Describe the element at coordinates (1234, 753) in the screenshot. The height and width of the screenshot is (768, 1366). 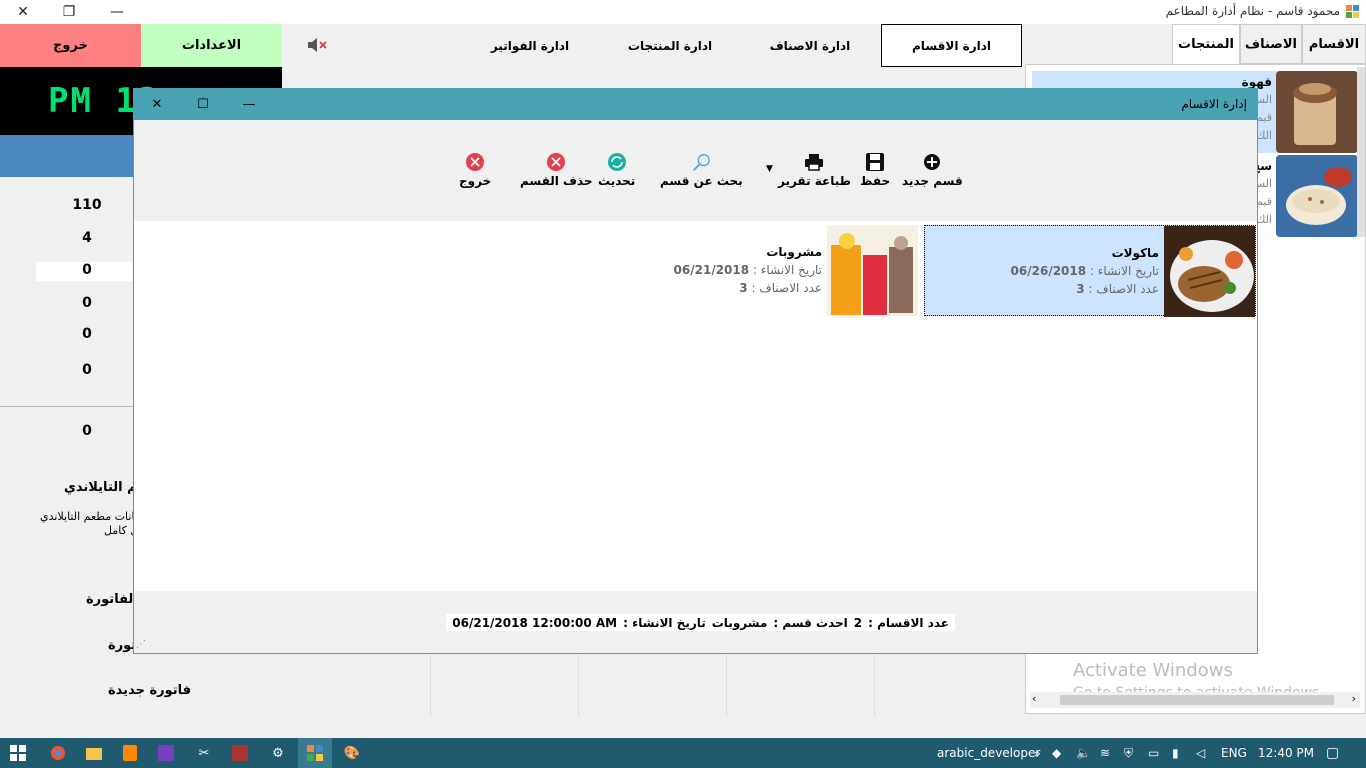
I see `language-indicator: ENG` at that location.